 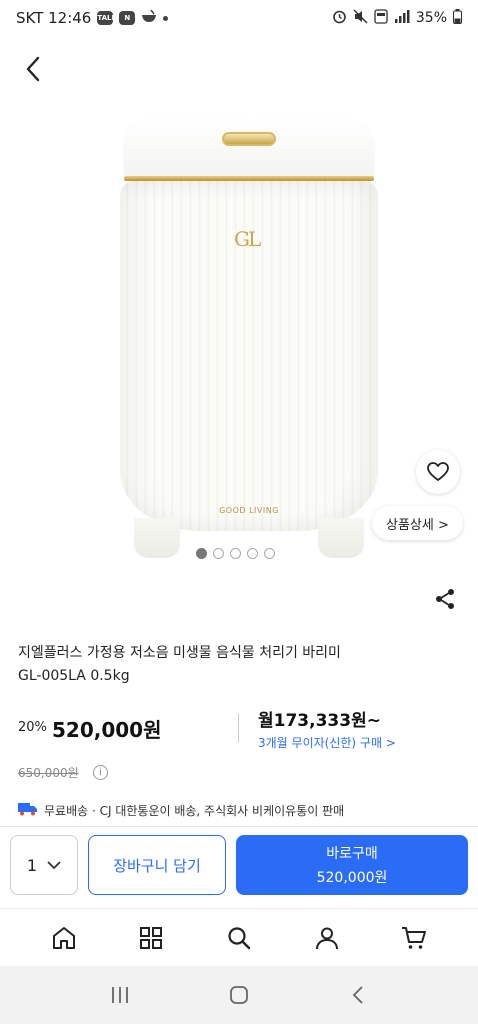 I want to click on talk-icon: TALK, so click(x=107, y=18).